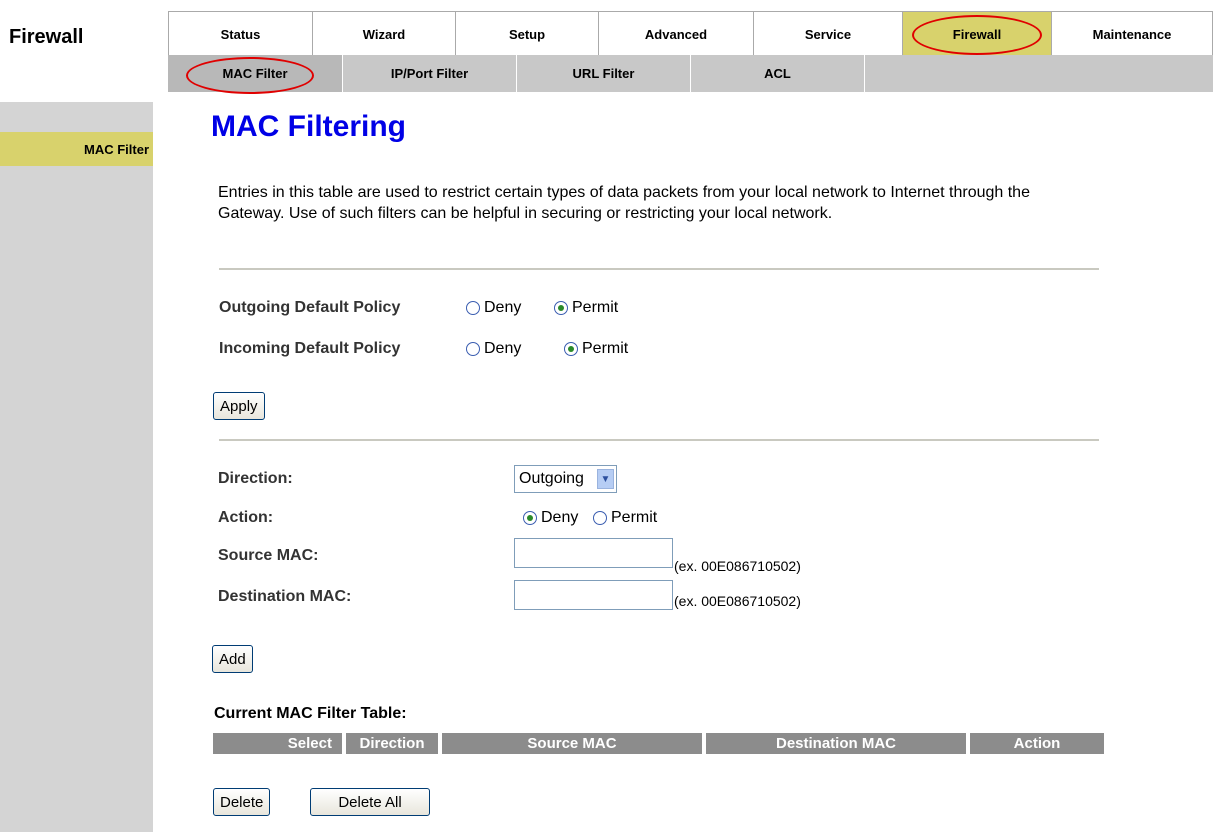  Describe the element at coordinates (279, 743) in the screenshot. I see `column-header-select: Select` at that location.